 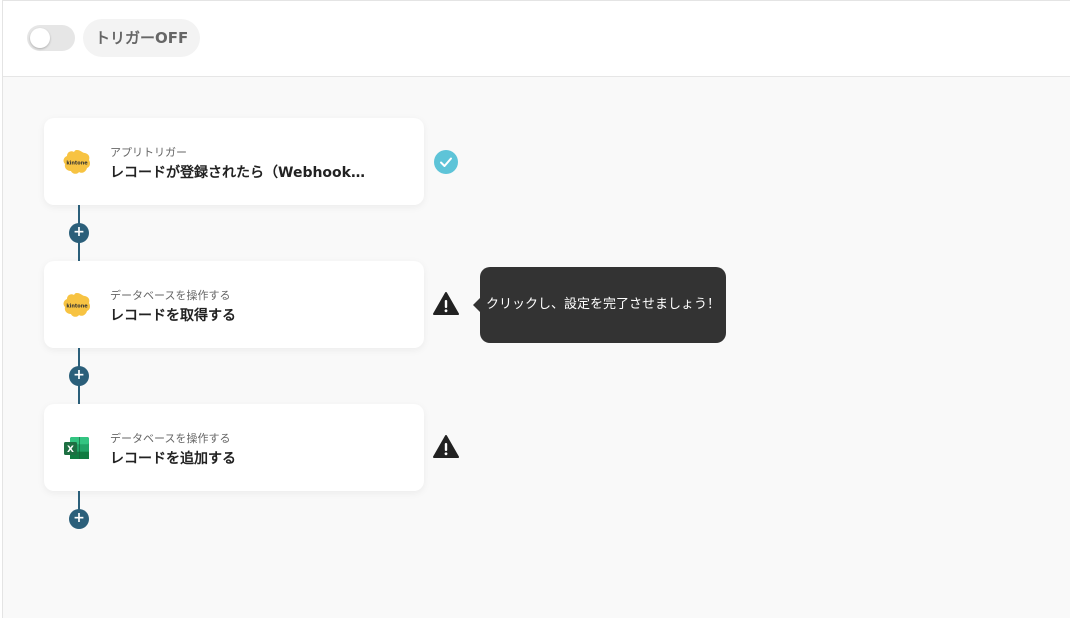 What do you see at coordinates (240, 173) in the screenshot?
I see `step-title: レコードが登録されたら（Webhook起動）` at bounding box center [240, 173].